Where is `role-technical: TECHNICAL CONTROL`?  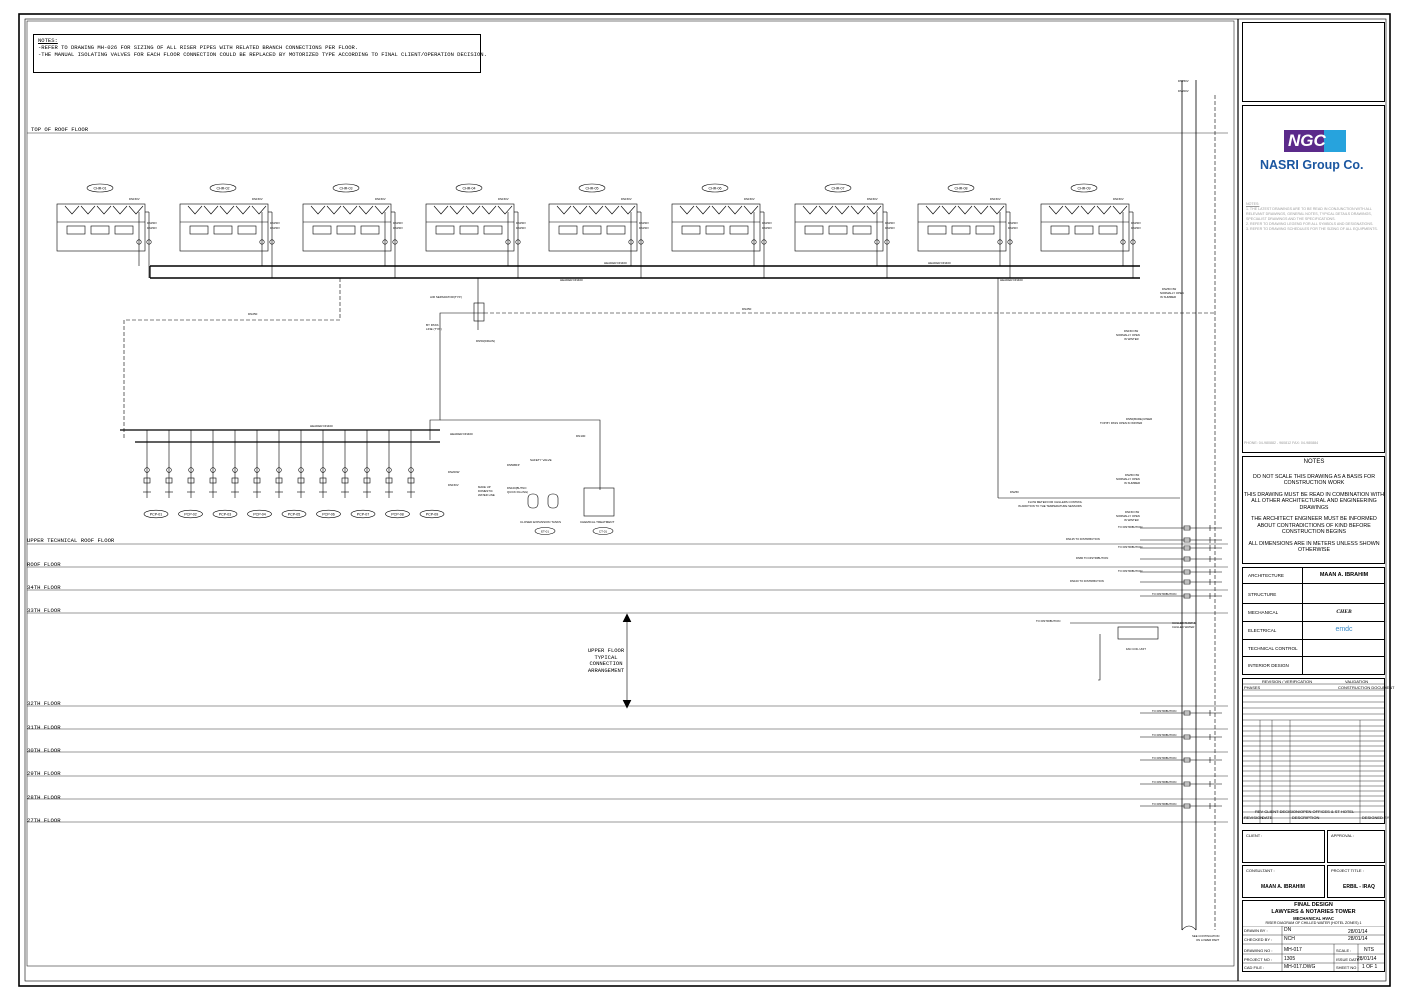
role-technical: TECHNICAL CONTROL is located at coordinates (1313, 648).